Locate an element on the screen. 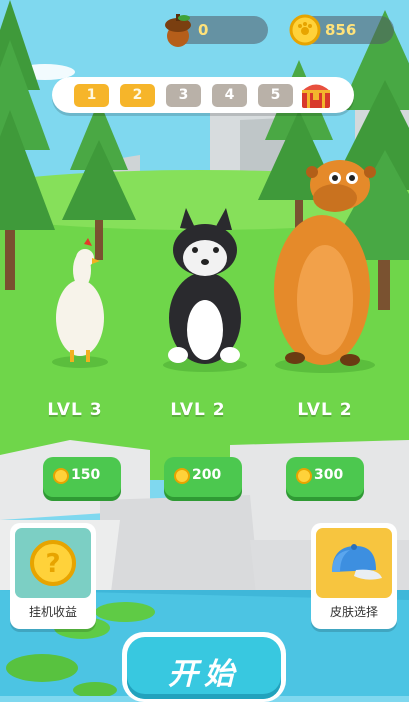  cap-icon is located at coordinates (357, 562).